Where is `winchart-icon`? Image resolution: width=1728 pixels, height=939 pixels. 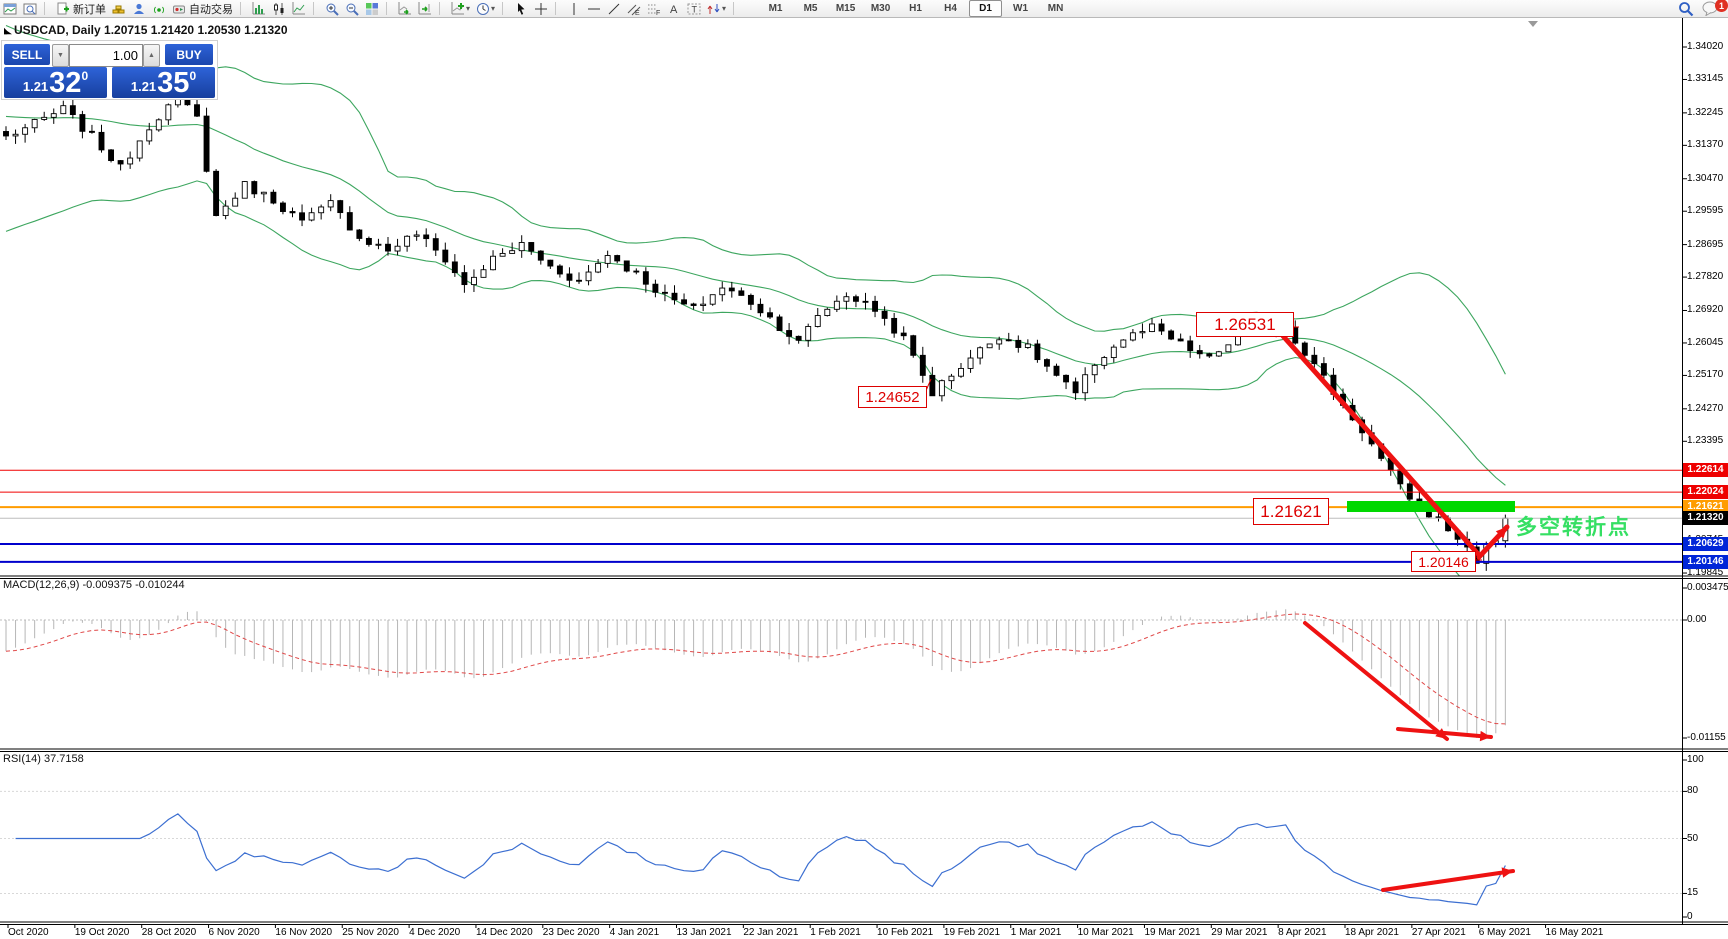
winchart-icon is located at coordinates (10, 9).